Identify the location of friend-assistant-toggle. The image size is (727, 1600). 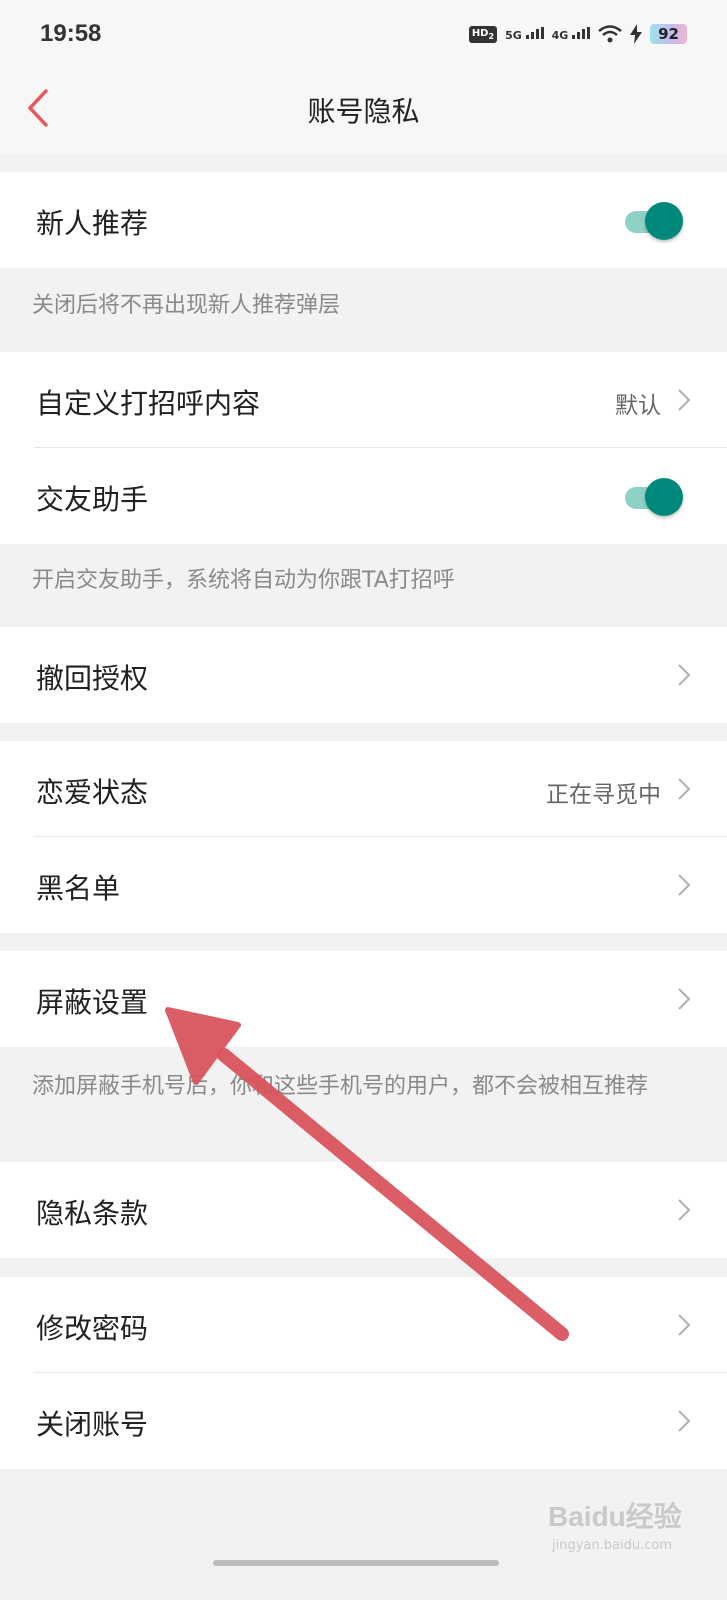
(655, 496).